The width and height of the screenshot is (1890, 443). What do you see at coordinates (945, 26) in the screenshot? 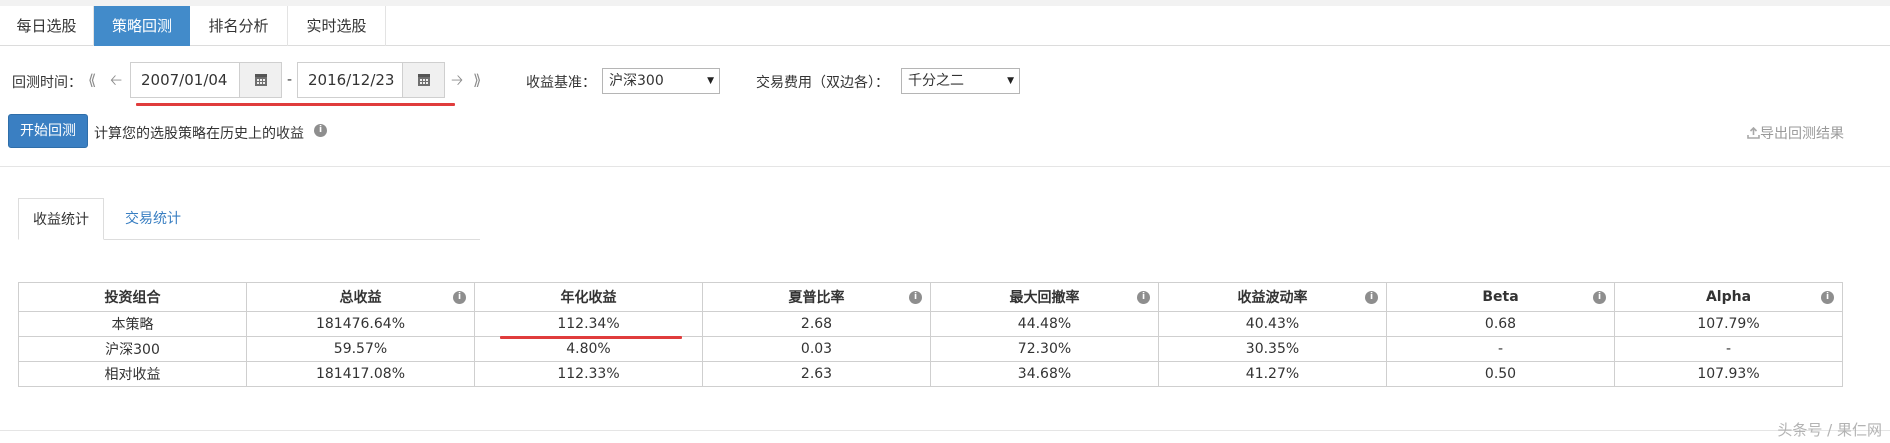
I see `main-nav-tabs: 每日选股 策略回测 排名分析 实时选股` at bounding box center [945, 26].